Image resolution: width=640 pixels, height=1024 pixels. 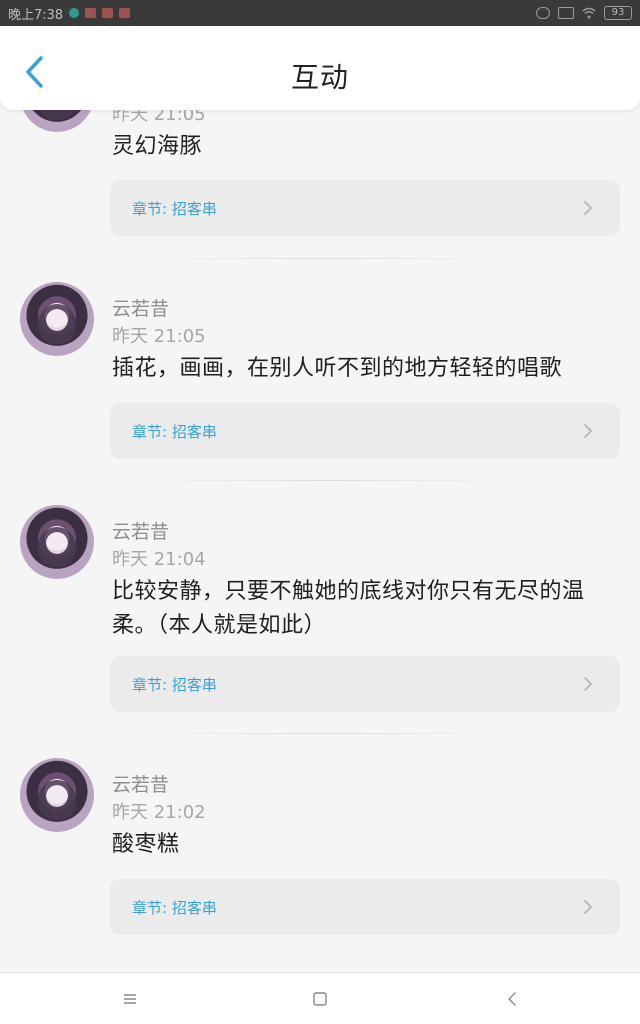 I want to click on app-header: 互动, so click(x=320, y=68).